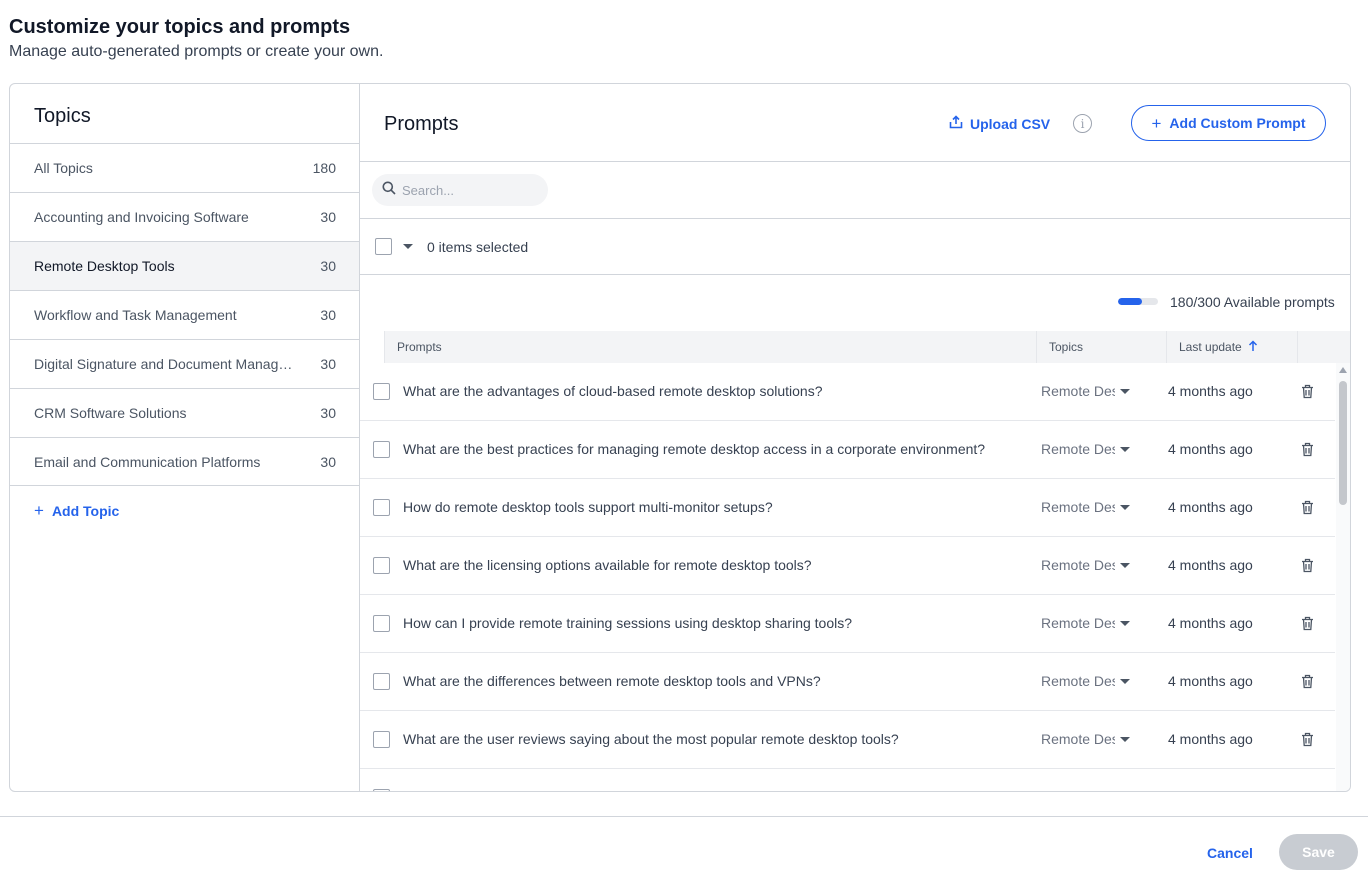  Describe the element at coordinates (1343, 577) in the screenshot. I see `scrollbar` at that location.